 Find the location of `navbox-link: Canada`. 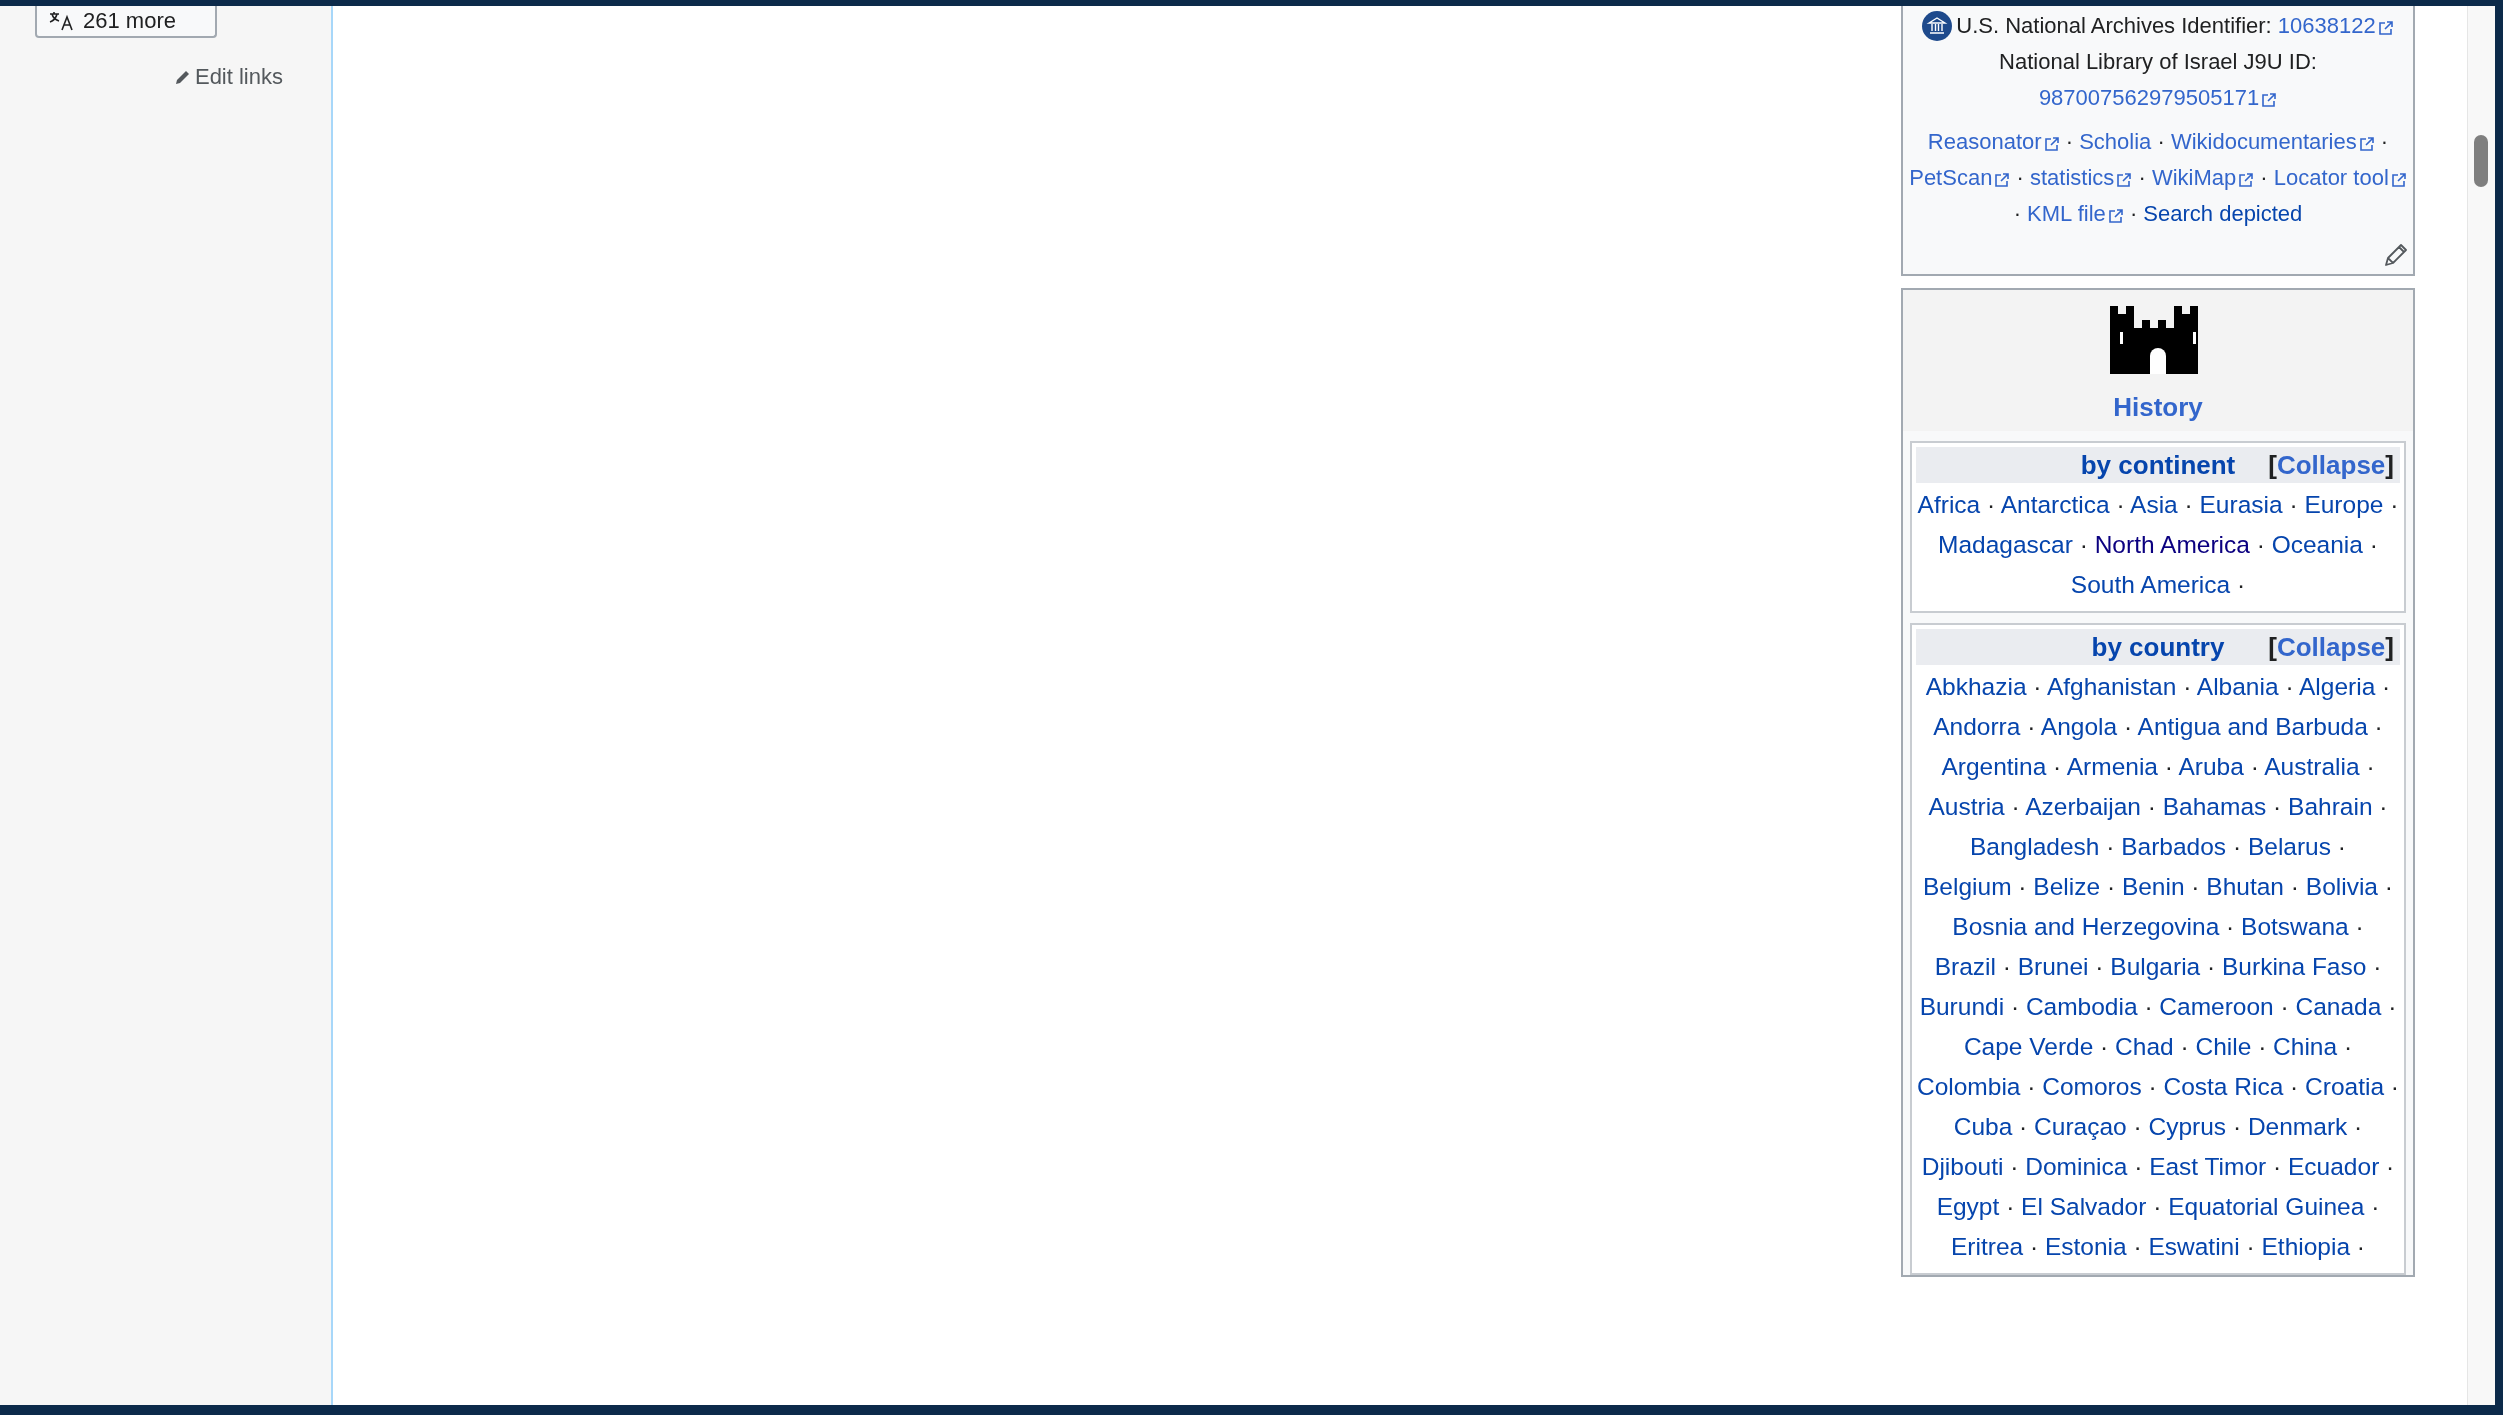

navbox-link: Canada is located at coordinates (2338, 1006).